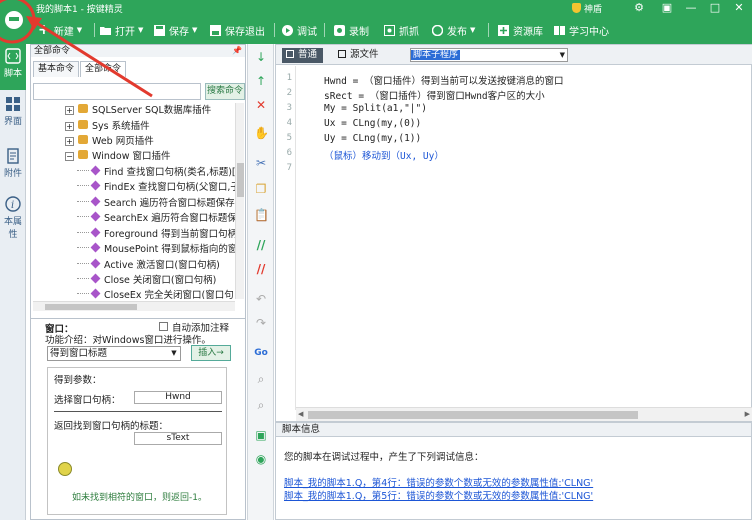 The height and width of the screenshot is (520, 752). Describe the element at coordinates (138, 411) in the screenshot. I see `divider` at that location.